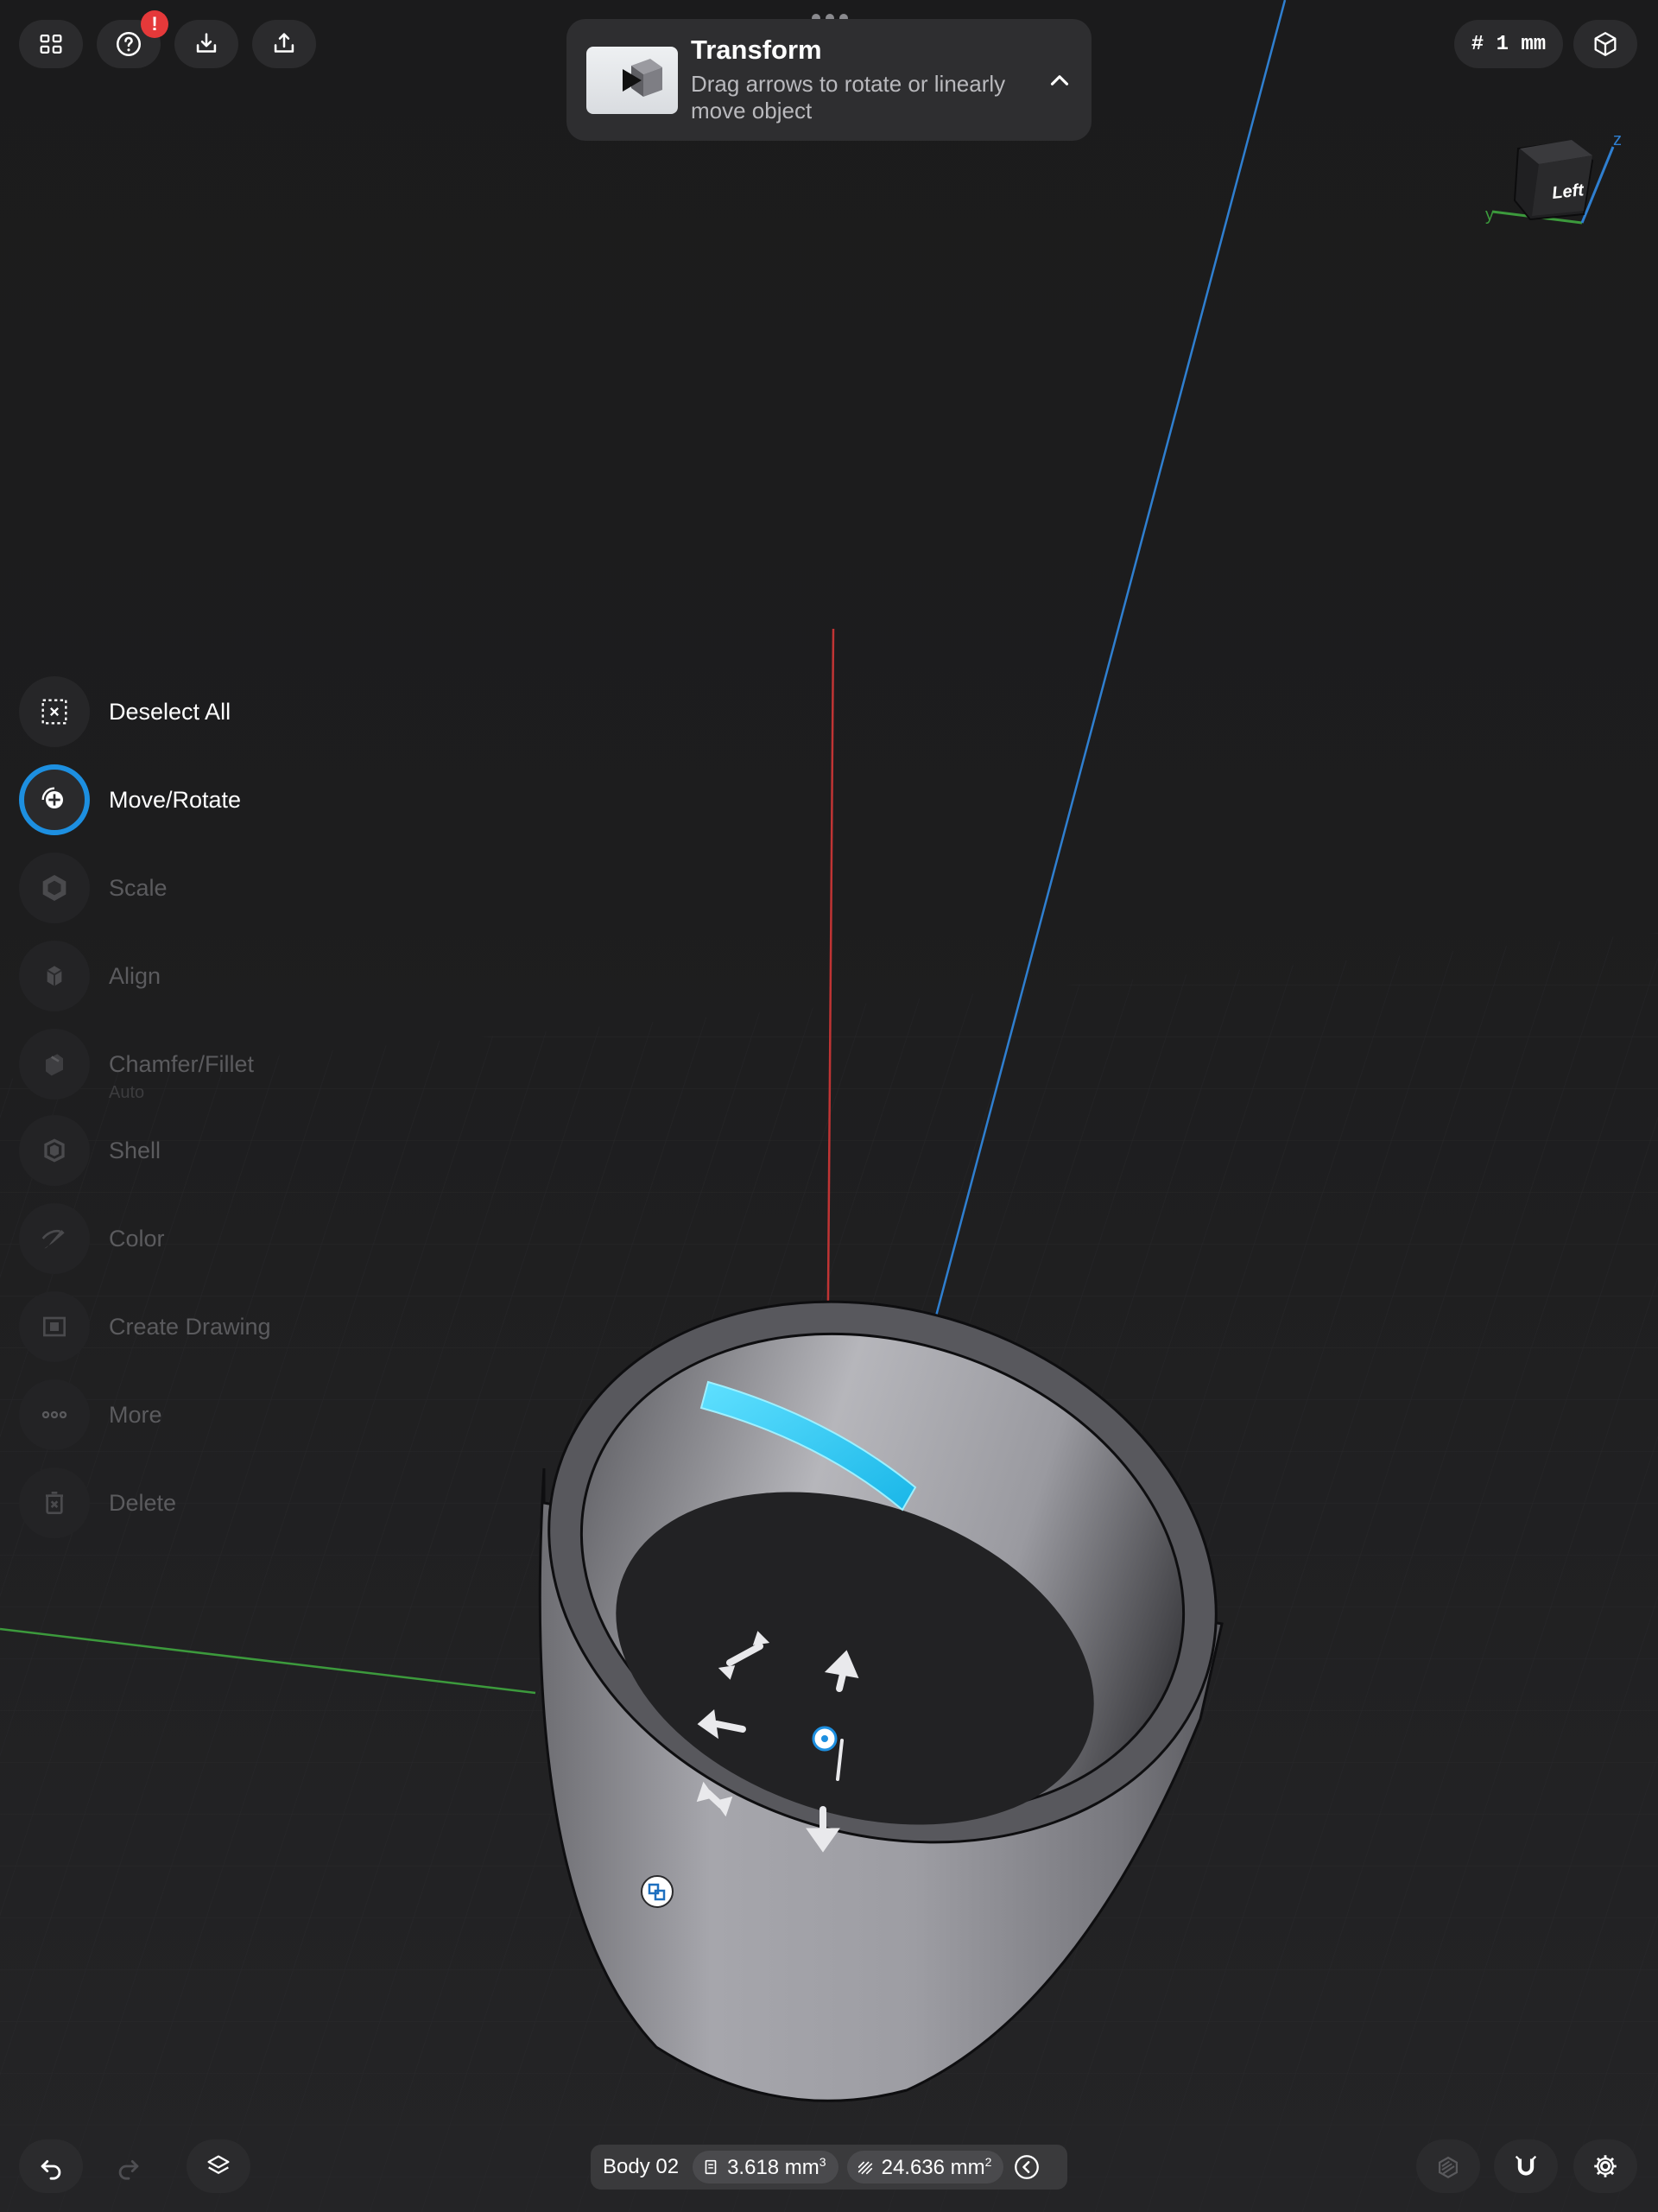  What do you see at coordinates (92, 1238) in the screenshot?
I see `tool-color: Color` at bounding box center [92, 1238].